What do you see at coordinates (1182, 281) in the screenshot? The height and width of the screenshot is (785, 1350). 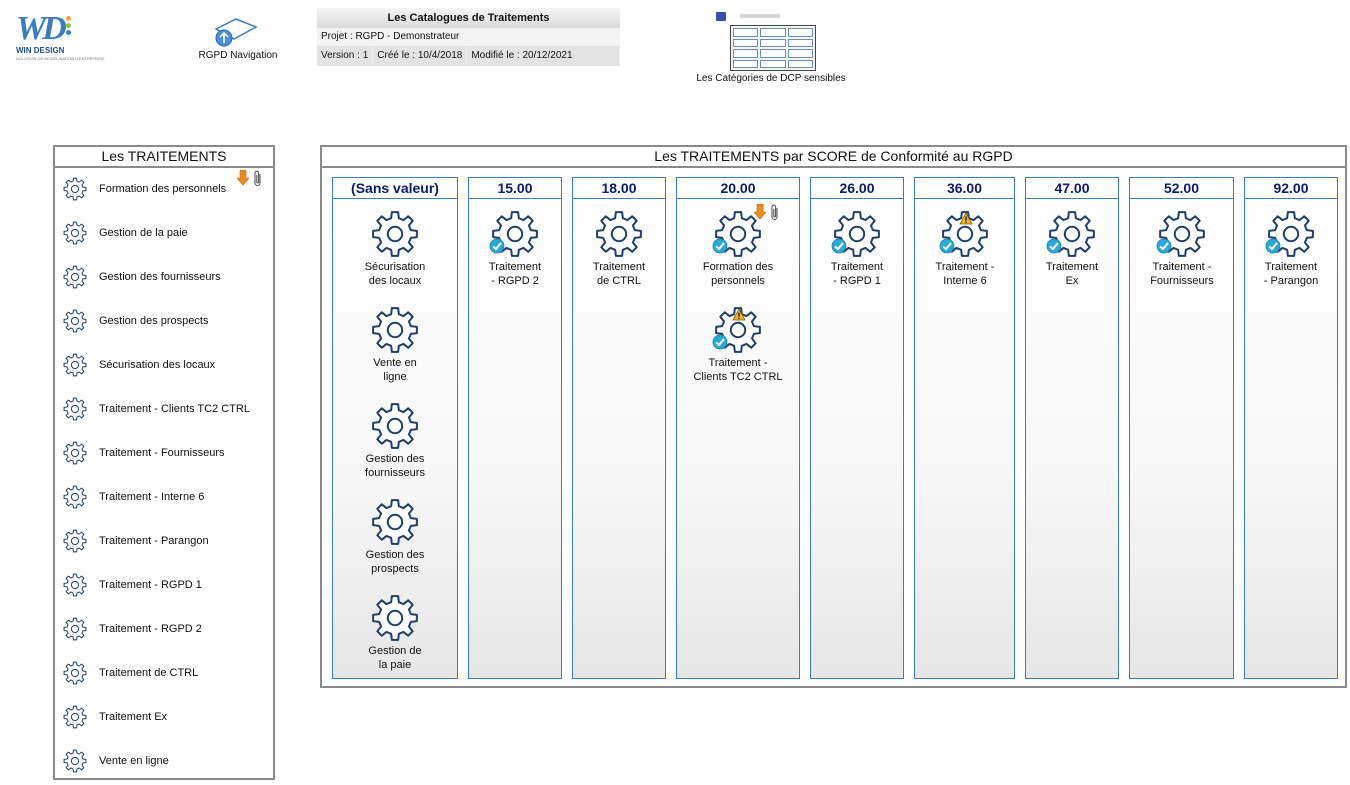 I see `card-label-line2: Fournisseurs` at bounding box center [1182, 281].